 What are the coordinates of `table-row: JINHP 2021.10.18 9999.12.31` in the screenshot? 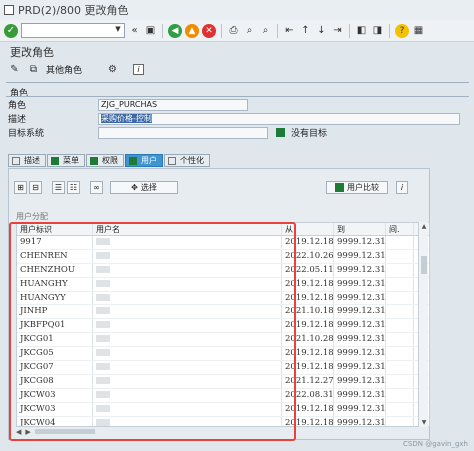 It's located at (223, 312).